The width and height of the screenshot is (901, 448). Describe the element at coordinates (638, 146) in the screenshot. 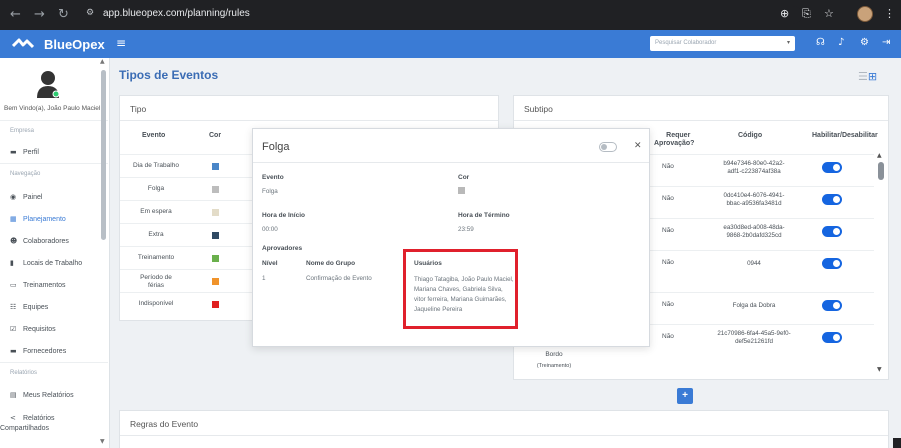

I see `close-icon: ✕` at that location.